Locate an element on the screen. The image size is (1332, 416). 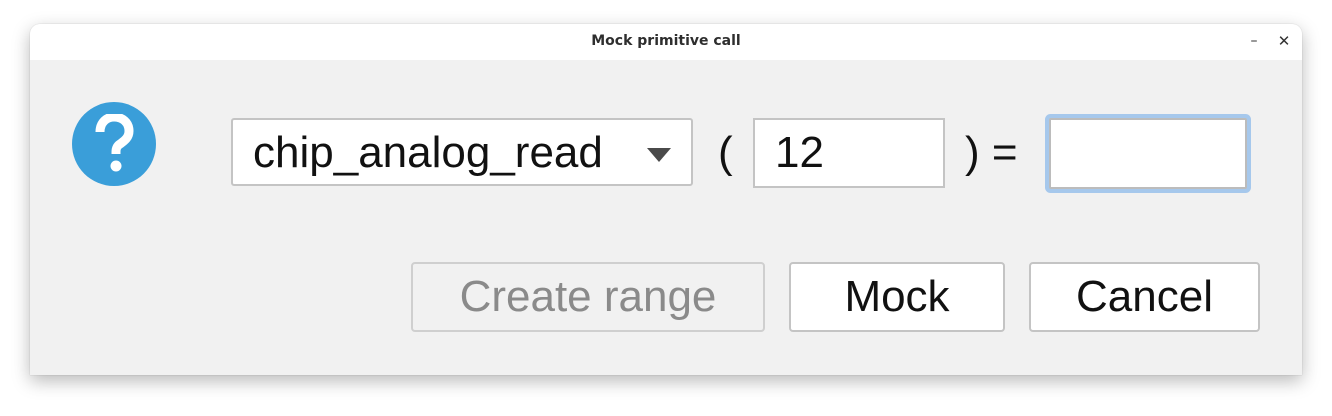
mock-button: Mock is located at coordinates (897, 297).